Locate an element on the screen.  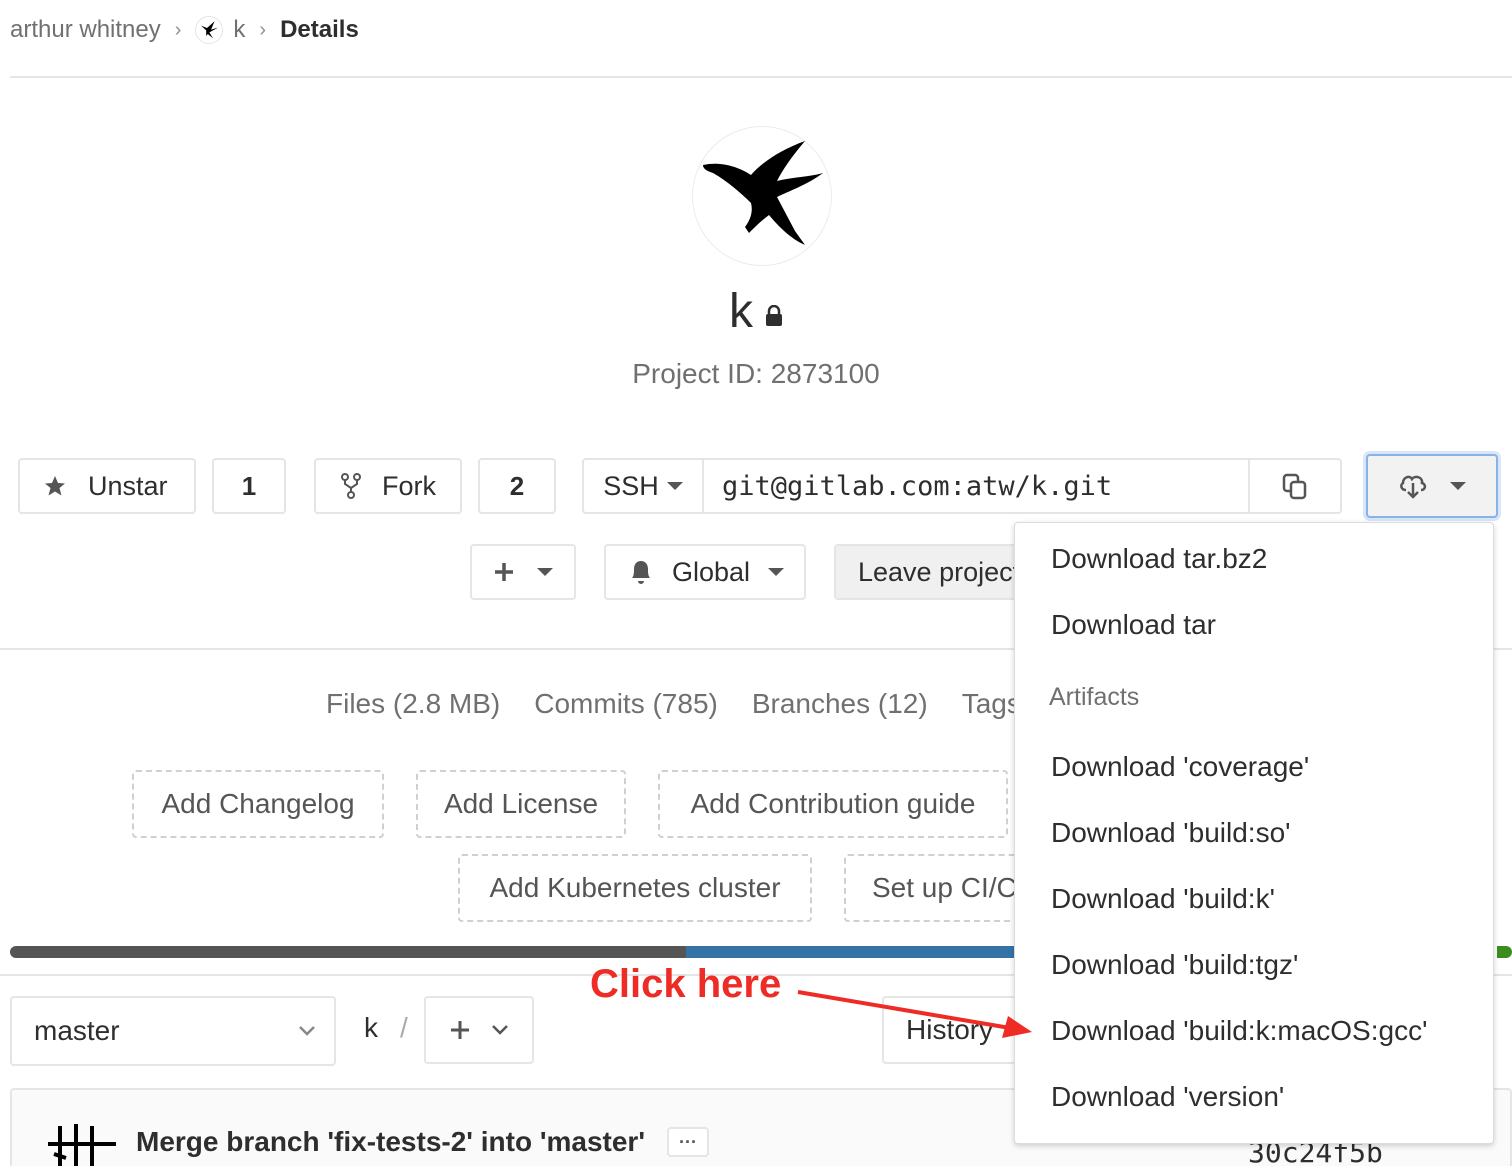
download-coverage-item: Download 'coverage' is located at coordinates (1180, 767).